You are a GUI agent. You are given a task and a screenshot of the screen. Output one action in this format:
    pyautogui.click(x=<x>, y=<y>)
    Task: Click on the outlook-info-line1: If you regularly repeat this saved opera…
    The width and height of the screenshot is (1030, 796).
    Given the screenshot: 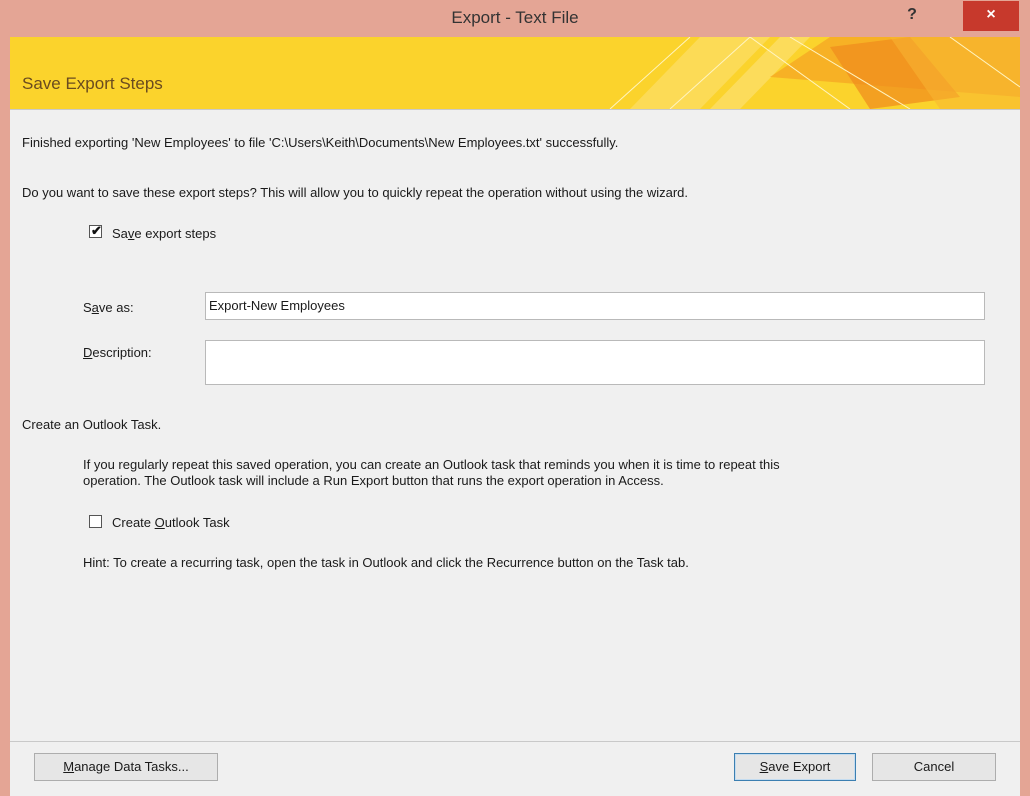 What is the action you would take?
    pyautogui.click(x=431, y=464)
    